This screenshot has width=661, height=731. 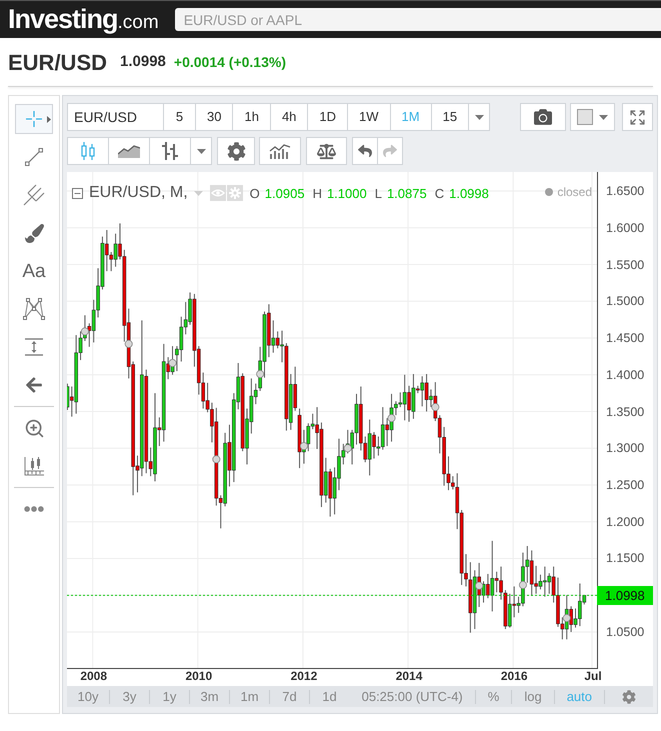 I want to click on zoom-in-icon, so click(x=34, y=428).